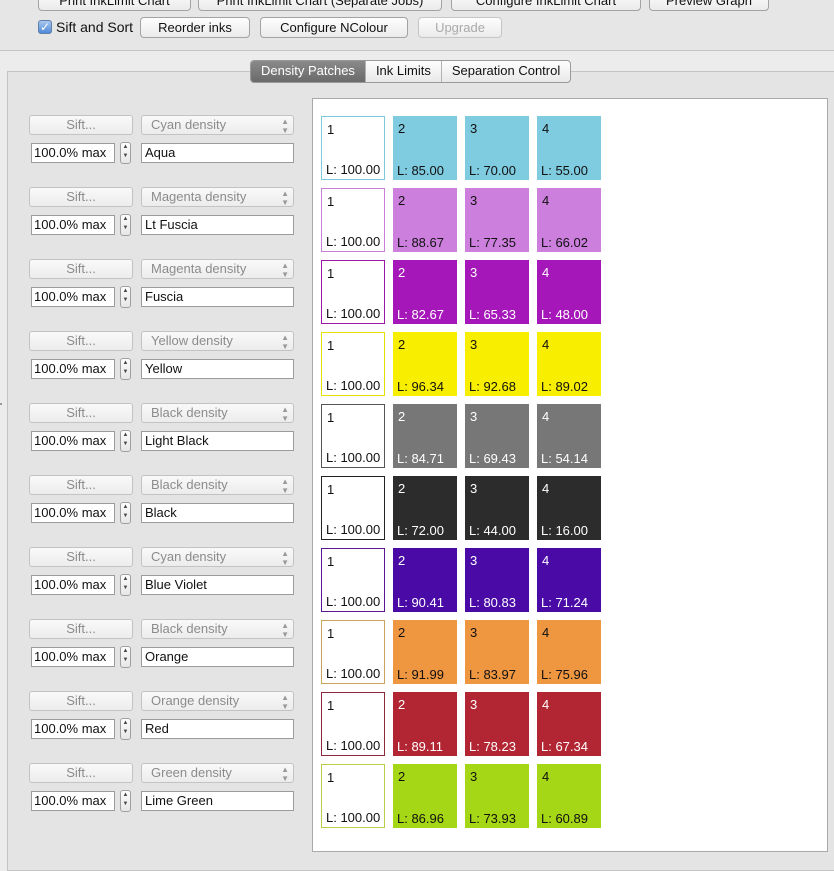 The height and width of the screenshot is (871, 834). What do you see at coordinates (564, 674) in the screenshot?
I see `patch-lightness: L: 75.96` at bounding box center [564, 674].